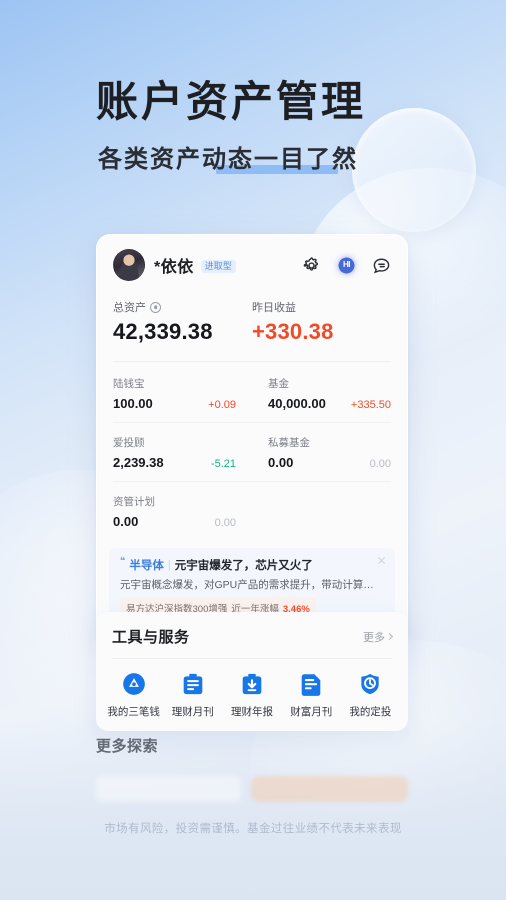 The width and height of the screenshot is (506, 900). I want to click on yesterday-profit-block: 昨日收益 +330.38, so click(321, 322).